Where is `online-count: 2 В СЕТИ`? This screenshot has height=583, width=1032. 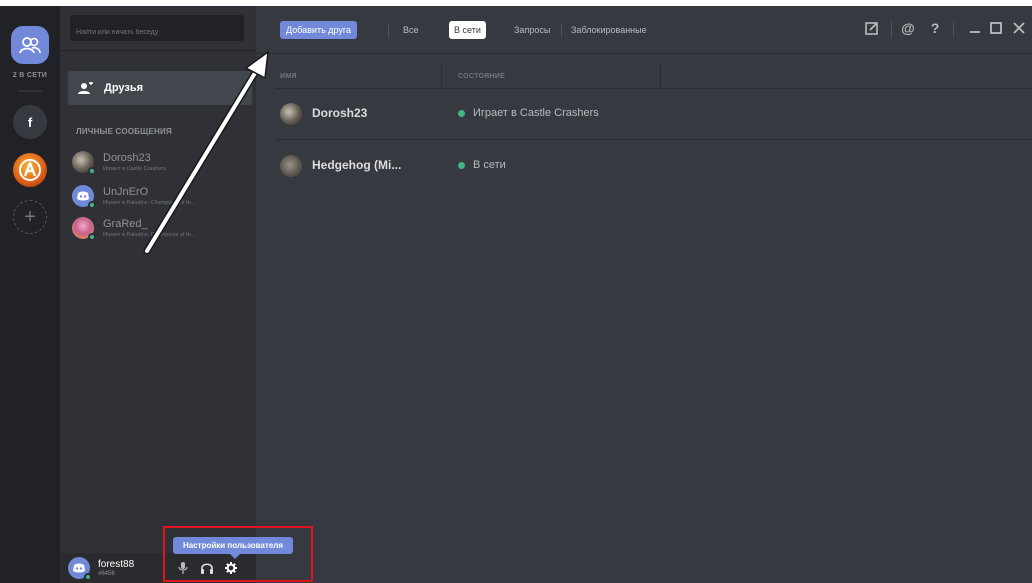
online-count: 2 В СЕТИ is located at coordinates (30, 75).